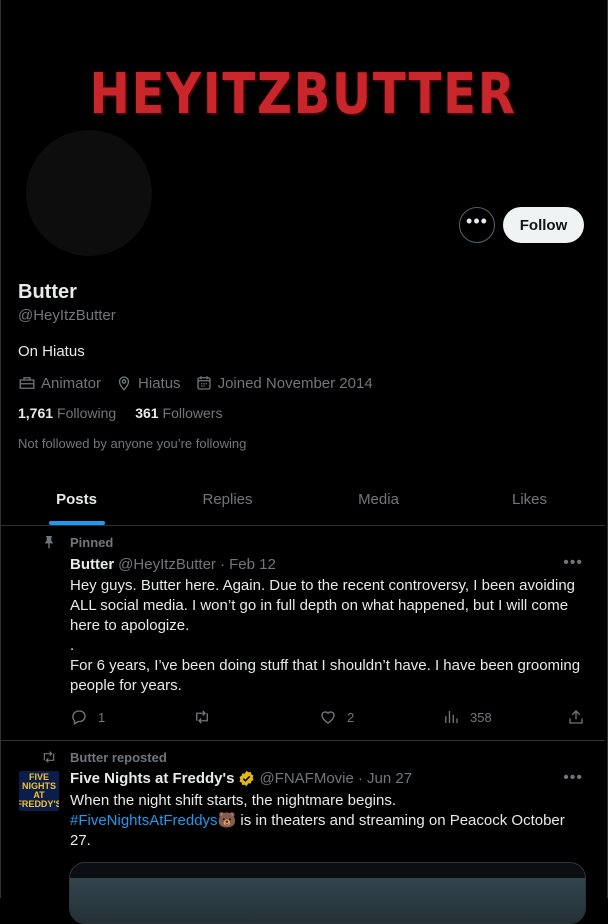 Image resolution: width=608 pixels, height=924 pixels. I want to click on active-tab-indicator, so click(76, 523).